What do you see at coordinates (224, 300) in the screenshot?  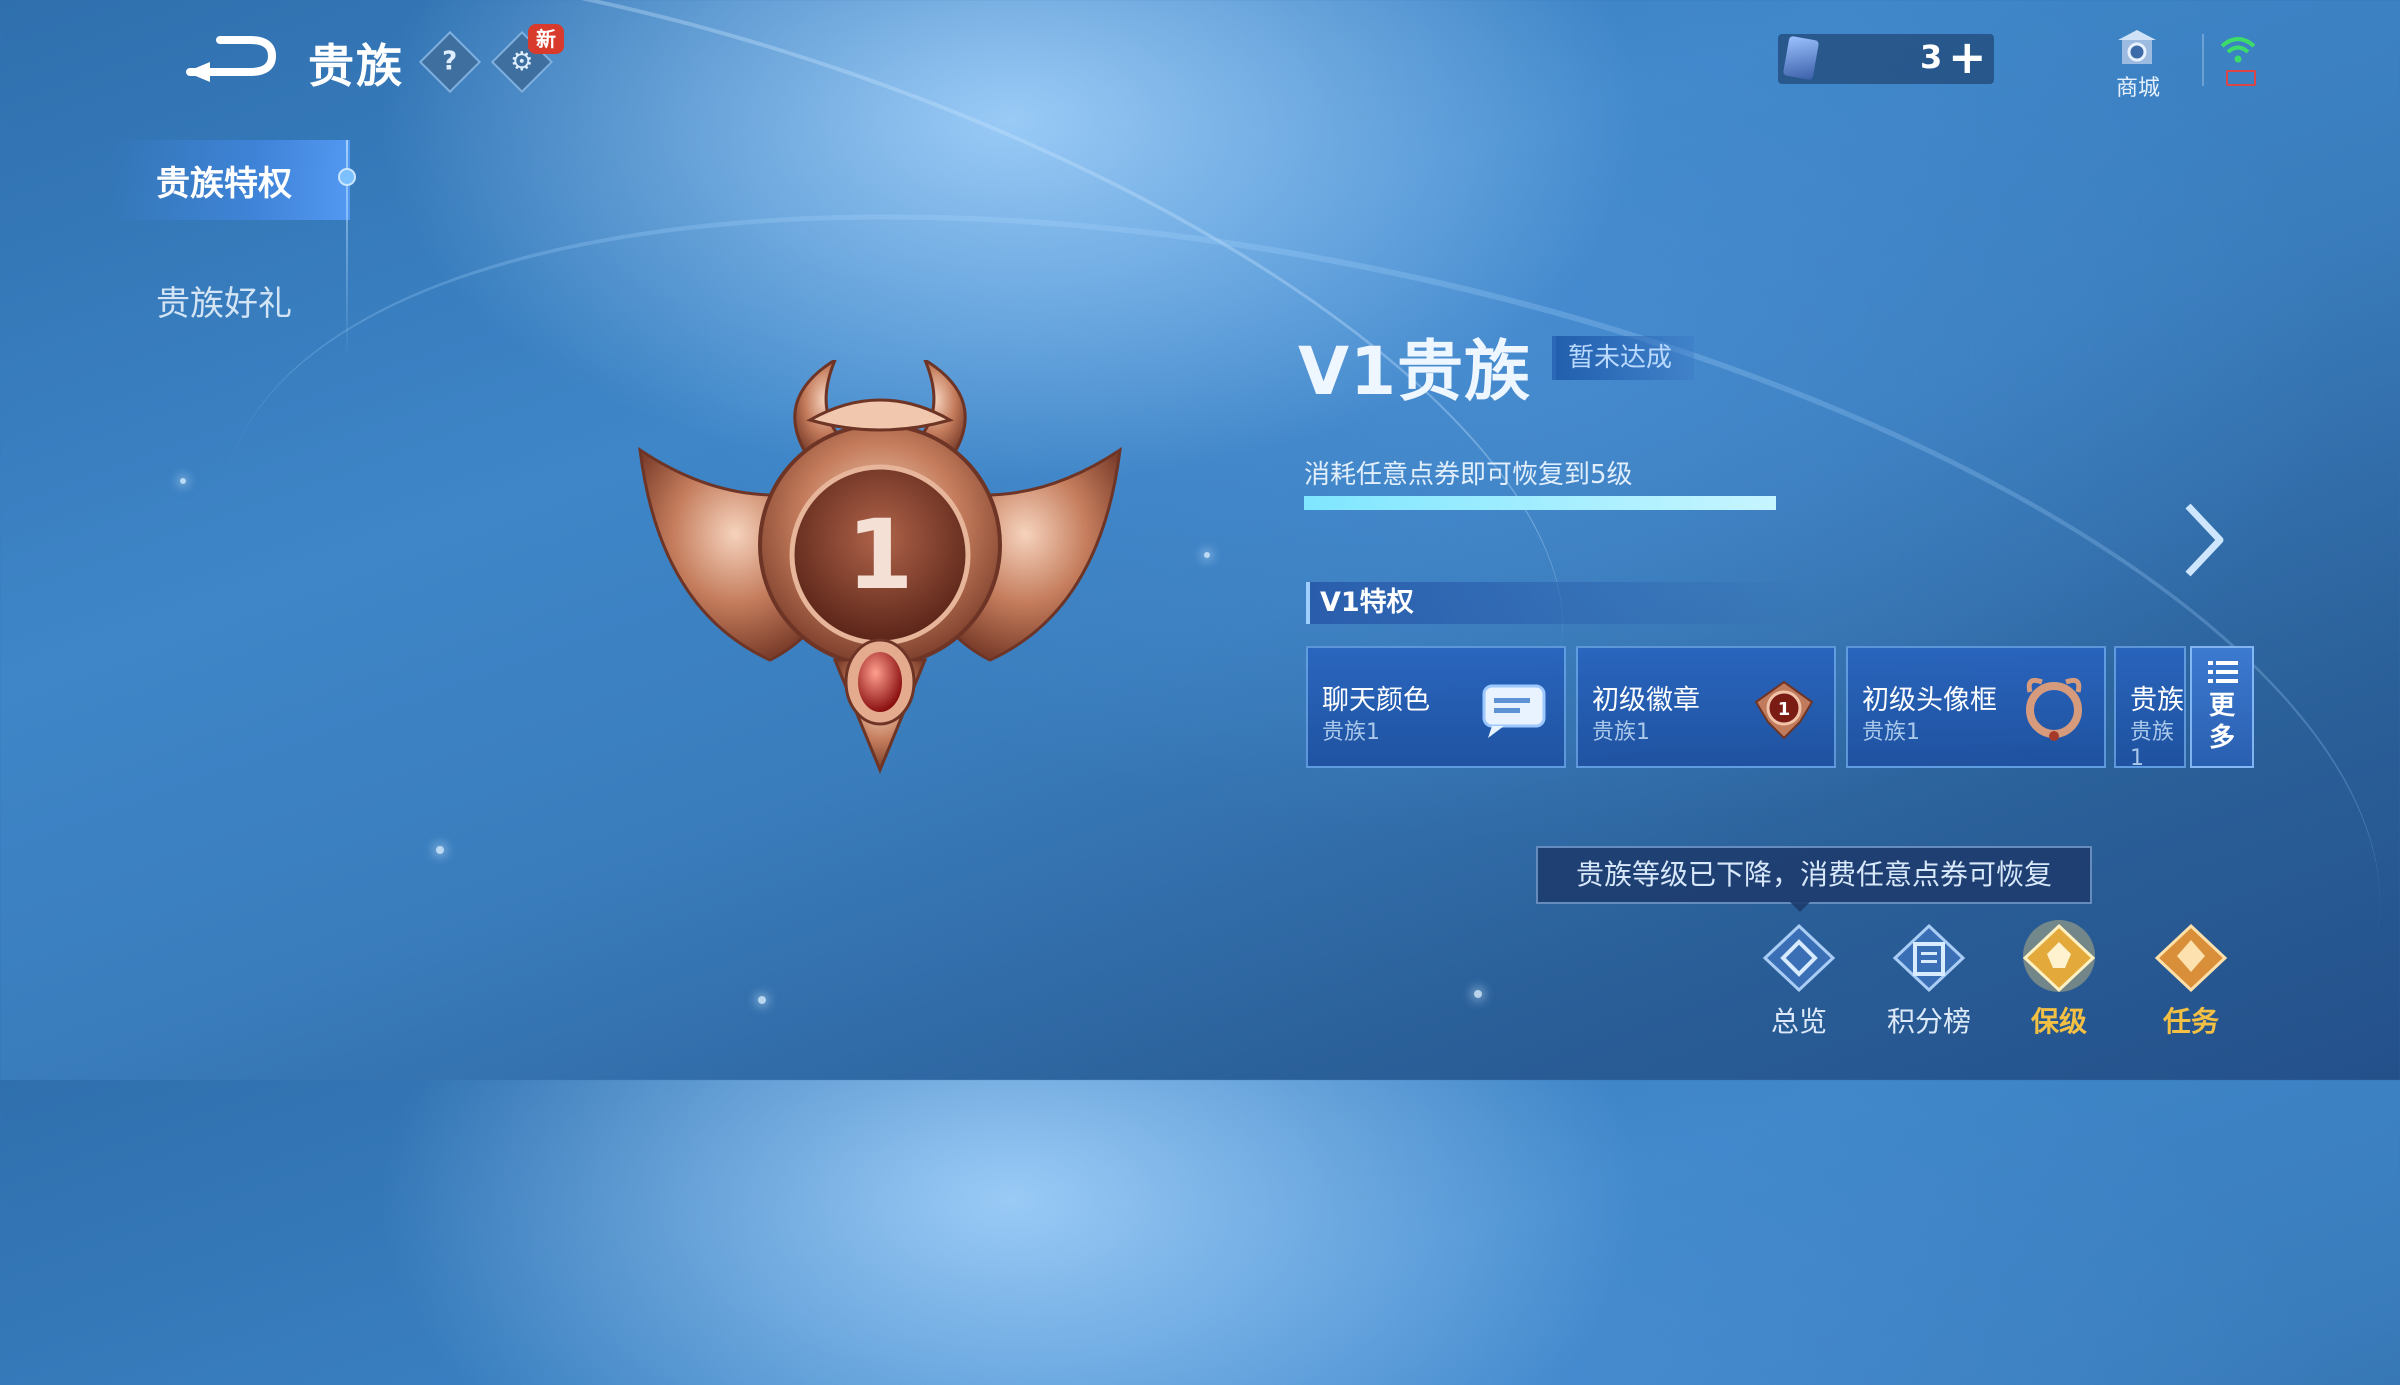 I see `sidebar-item-gifts: 贵族好礼` at bounding box center [224, 300].